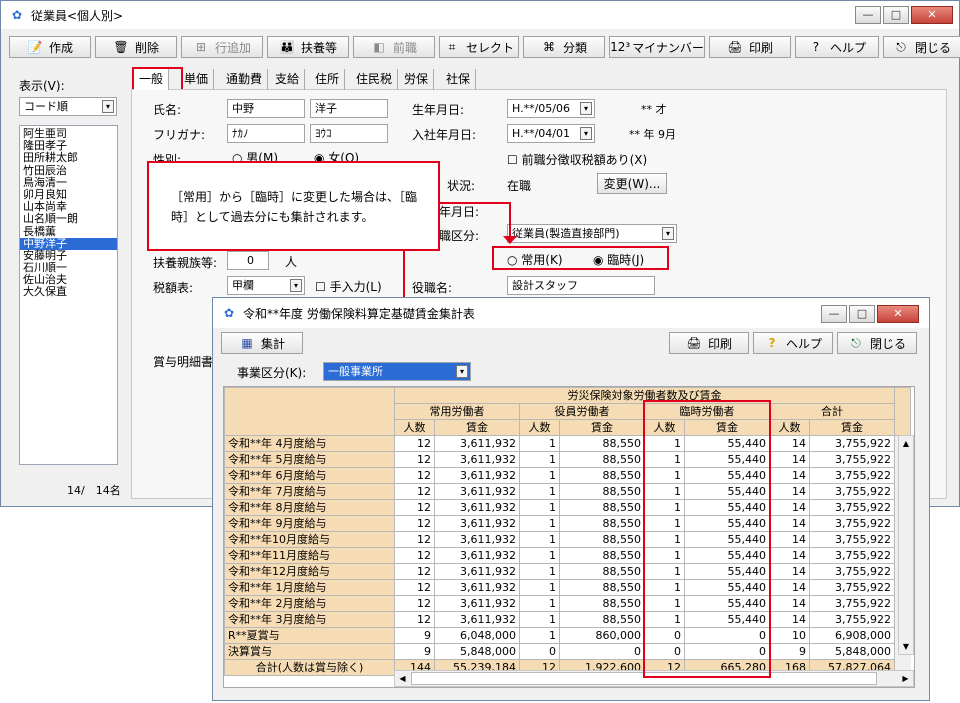 Image resolution: width=960 pixels, height=703 pixels. I want to click on manual-input-checkbox: ☐ 手入力(L), so click(348, 286).